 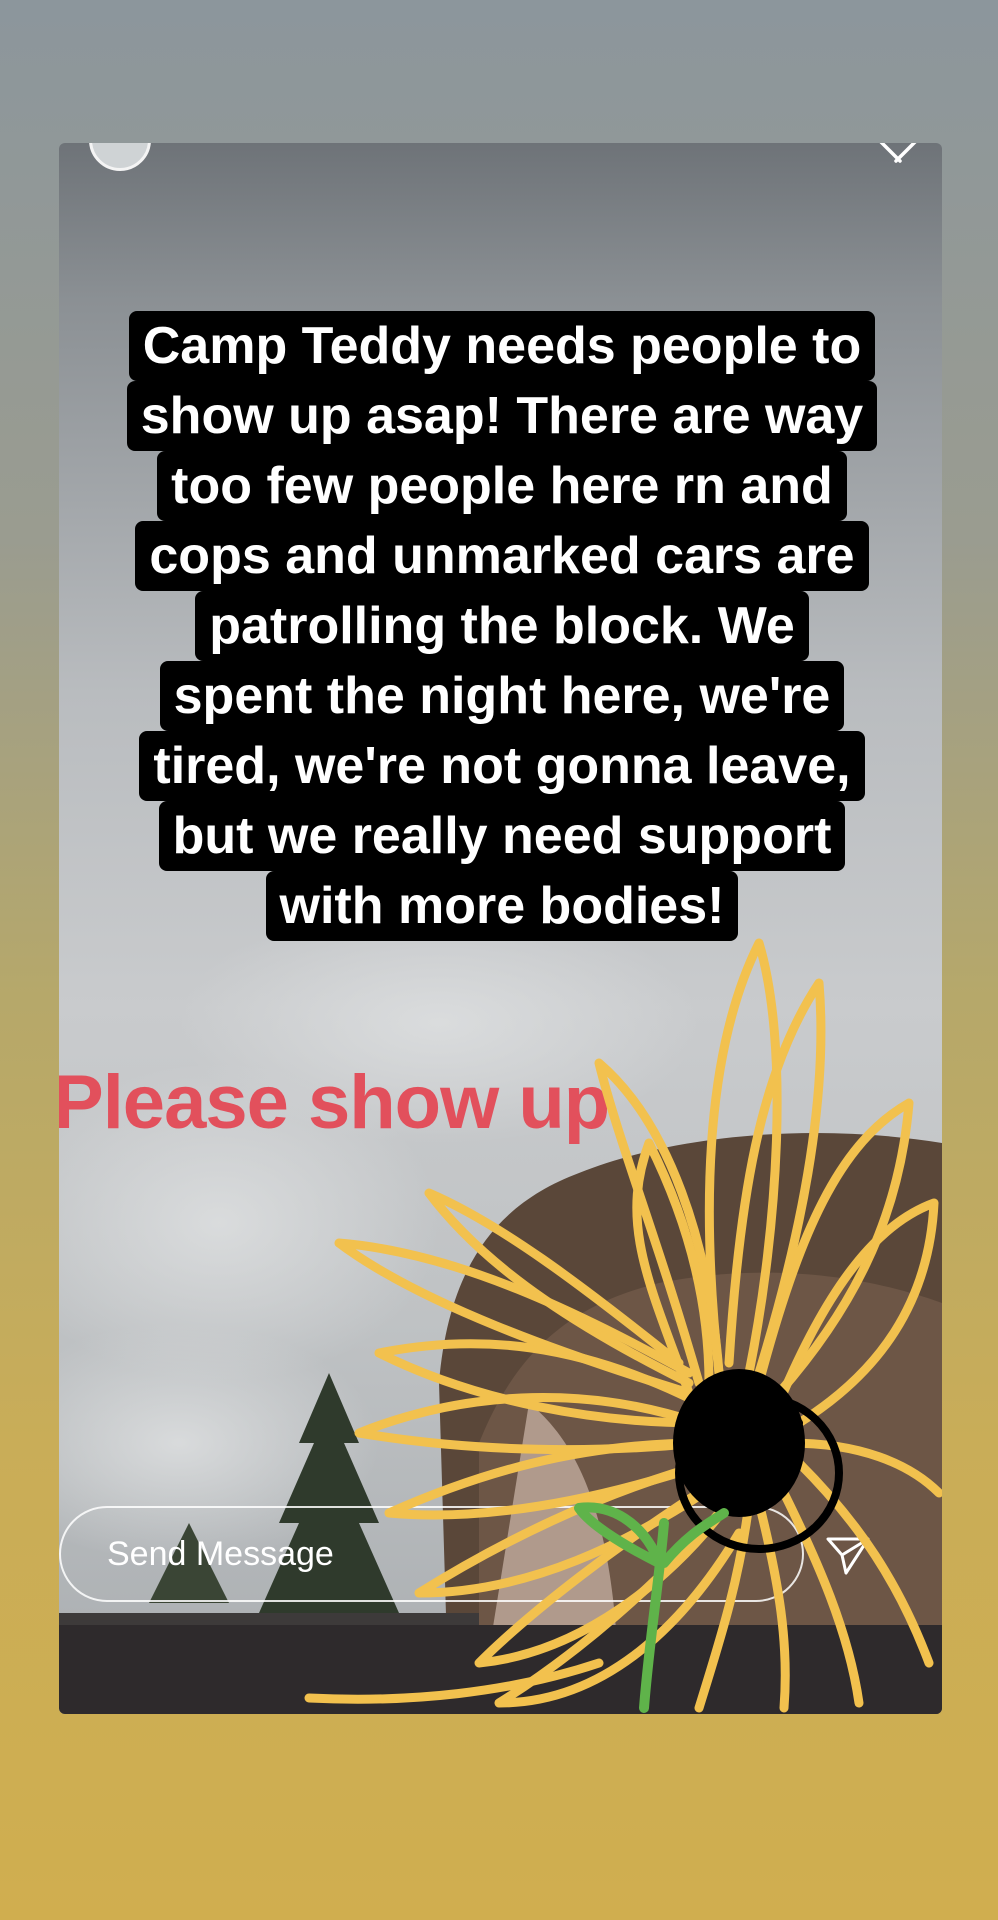 What do you see at coordinates (502, 556) in the screenshot?
I see `caption-line: cops and unmarked cars are` at bounding box center [502, 556].